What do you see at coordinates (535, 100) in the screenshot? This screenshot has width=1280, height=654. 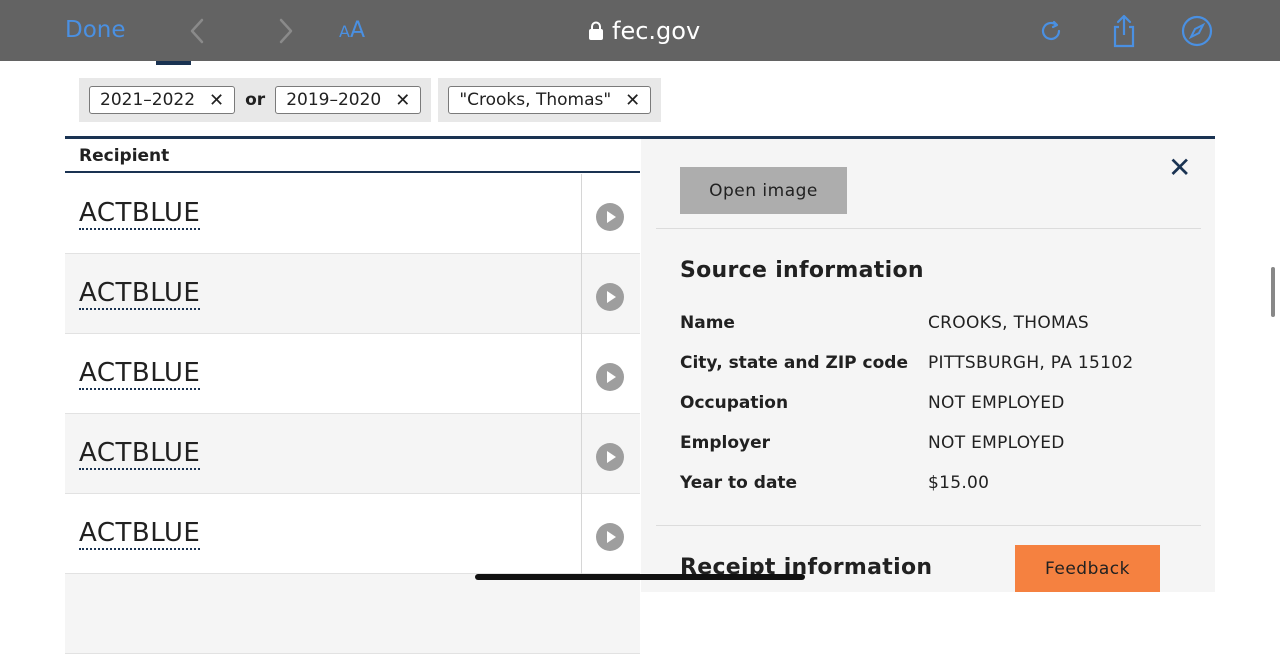 I see `filter-tag-label: "Crooks, Thomas"` at bounding box center [535, 100].